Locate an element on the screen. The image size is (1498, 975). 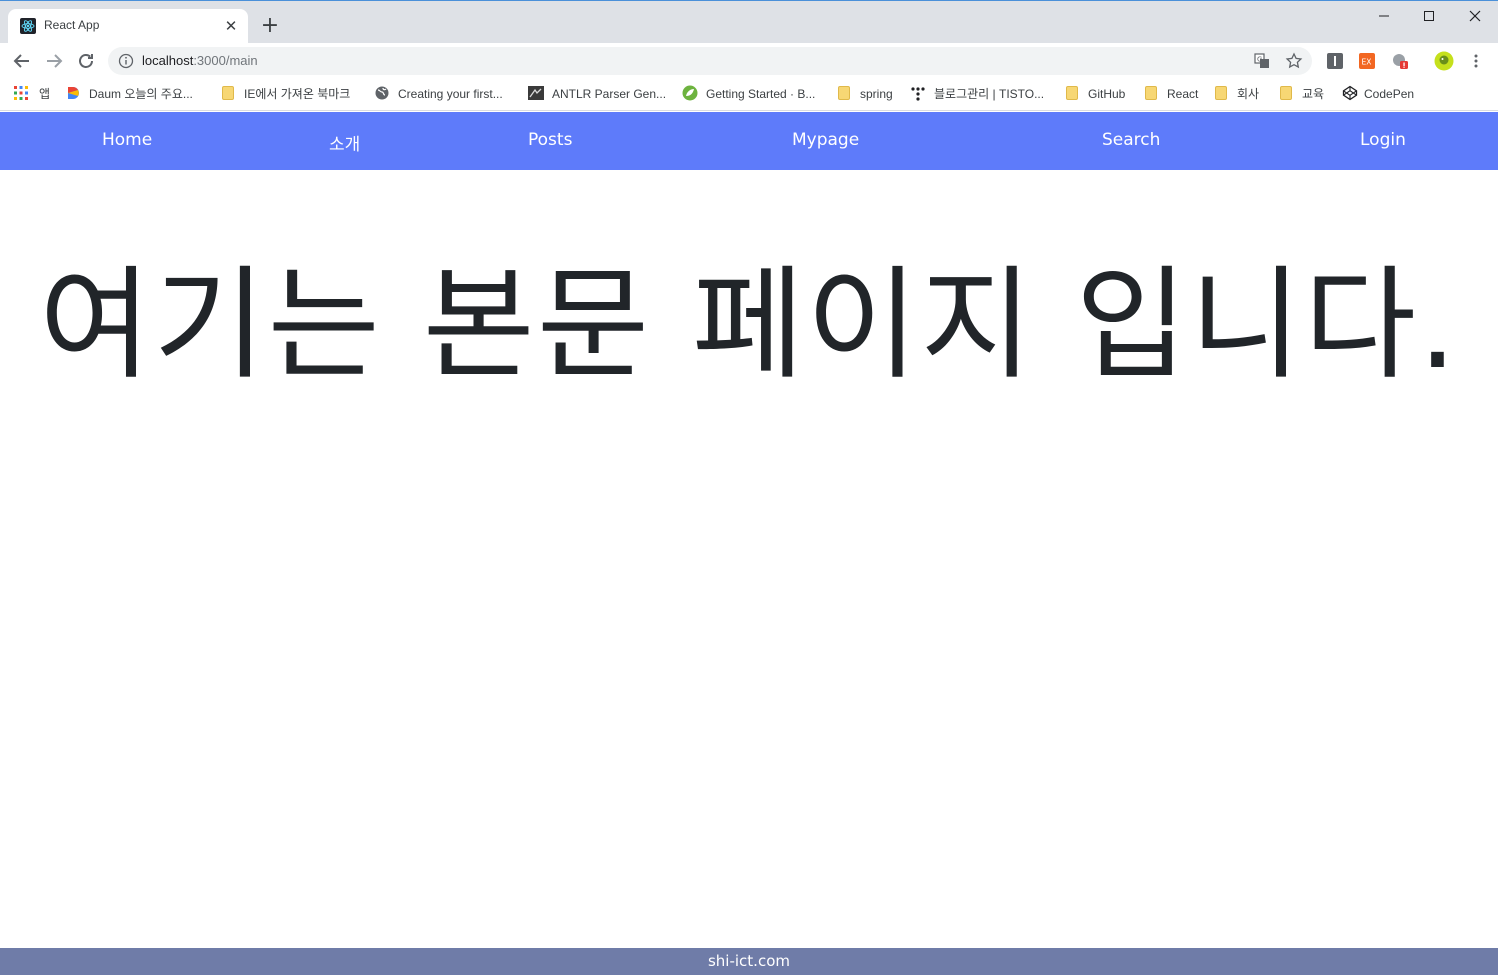
tistory-icon is located at coordinates (918, 94).